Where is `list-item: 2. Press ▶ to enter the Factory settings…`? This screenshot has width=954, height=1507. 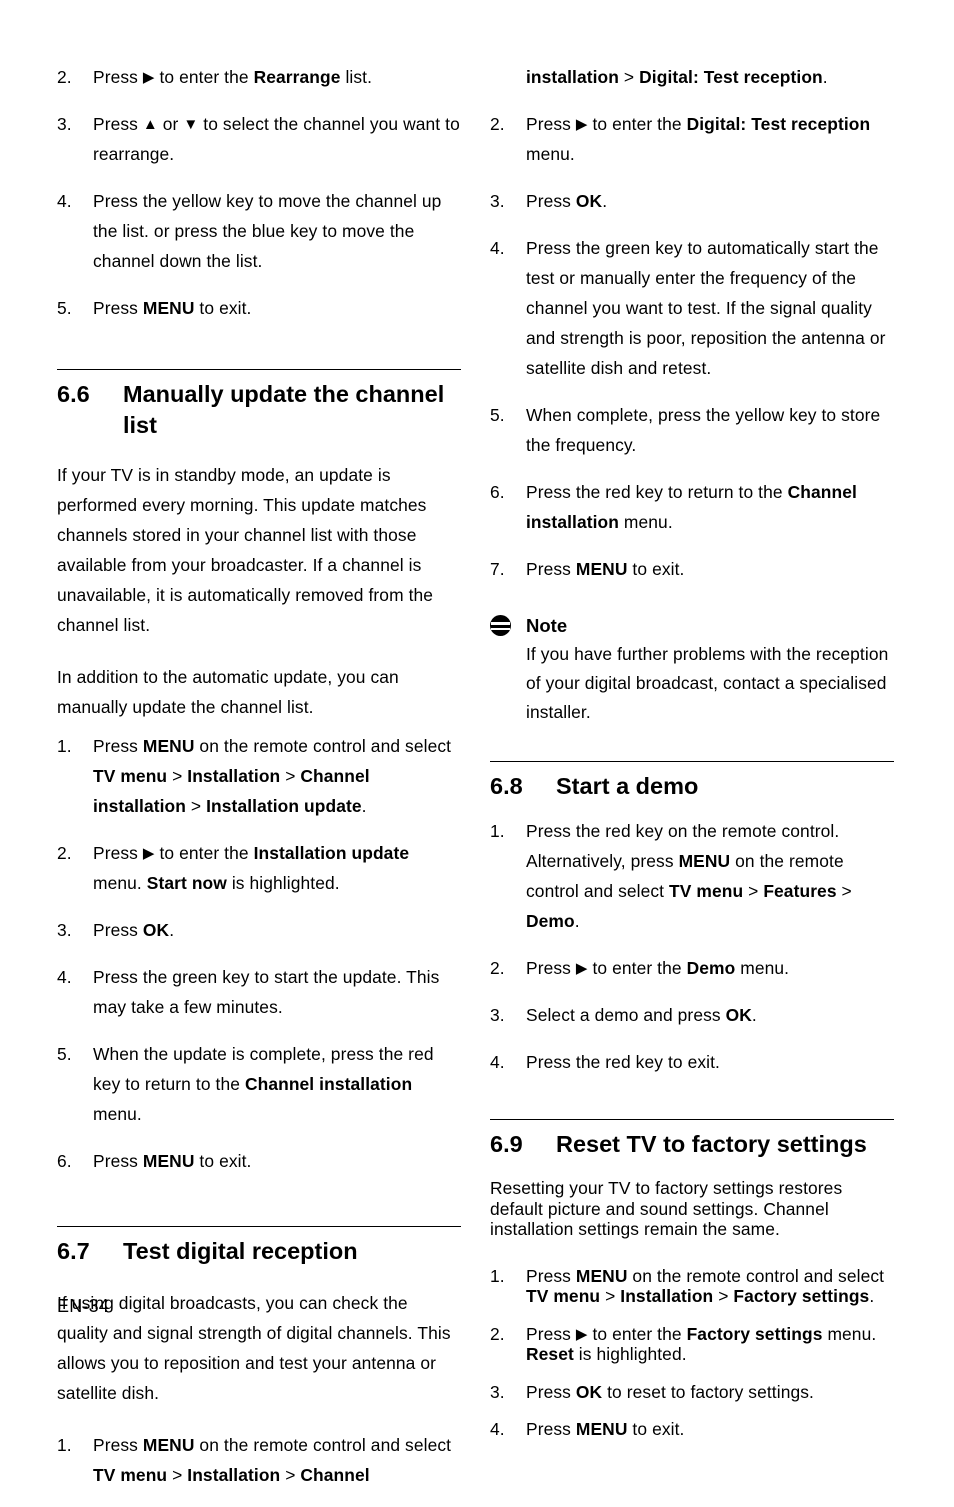
list-item: 2. Press ▶ to enter the Factory settings… is located at coordinates (692, 1344).